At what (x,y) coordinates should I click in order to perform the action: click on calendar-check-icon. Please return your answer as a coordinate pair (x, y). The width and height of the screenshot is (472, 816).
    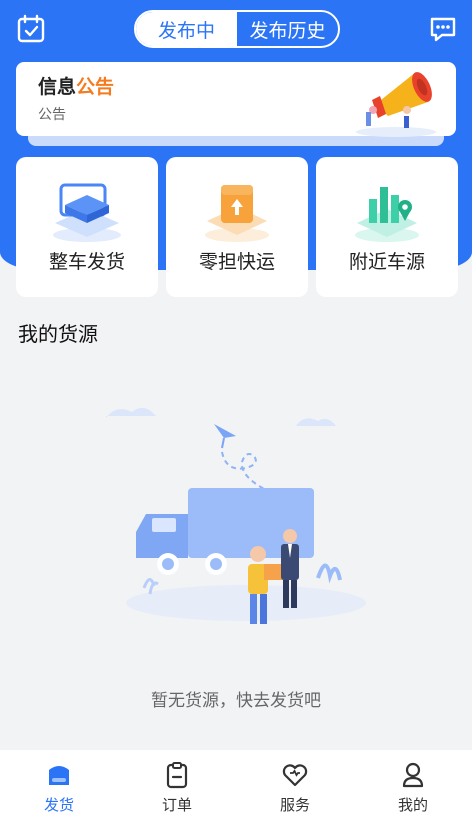
    Looking at the image, I should click on (31, 29).